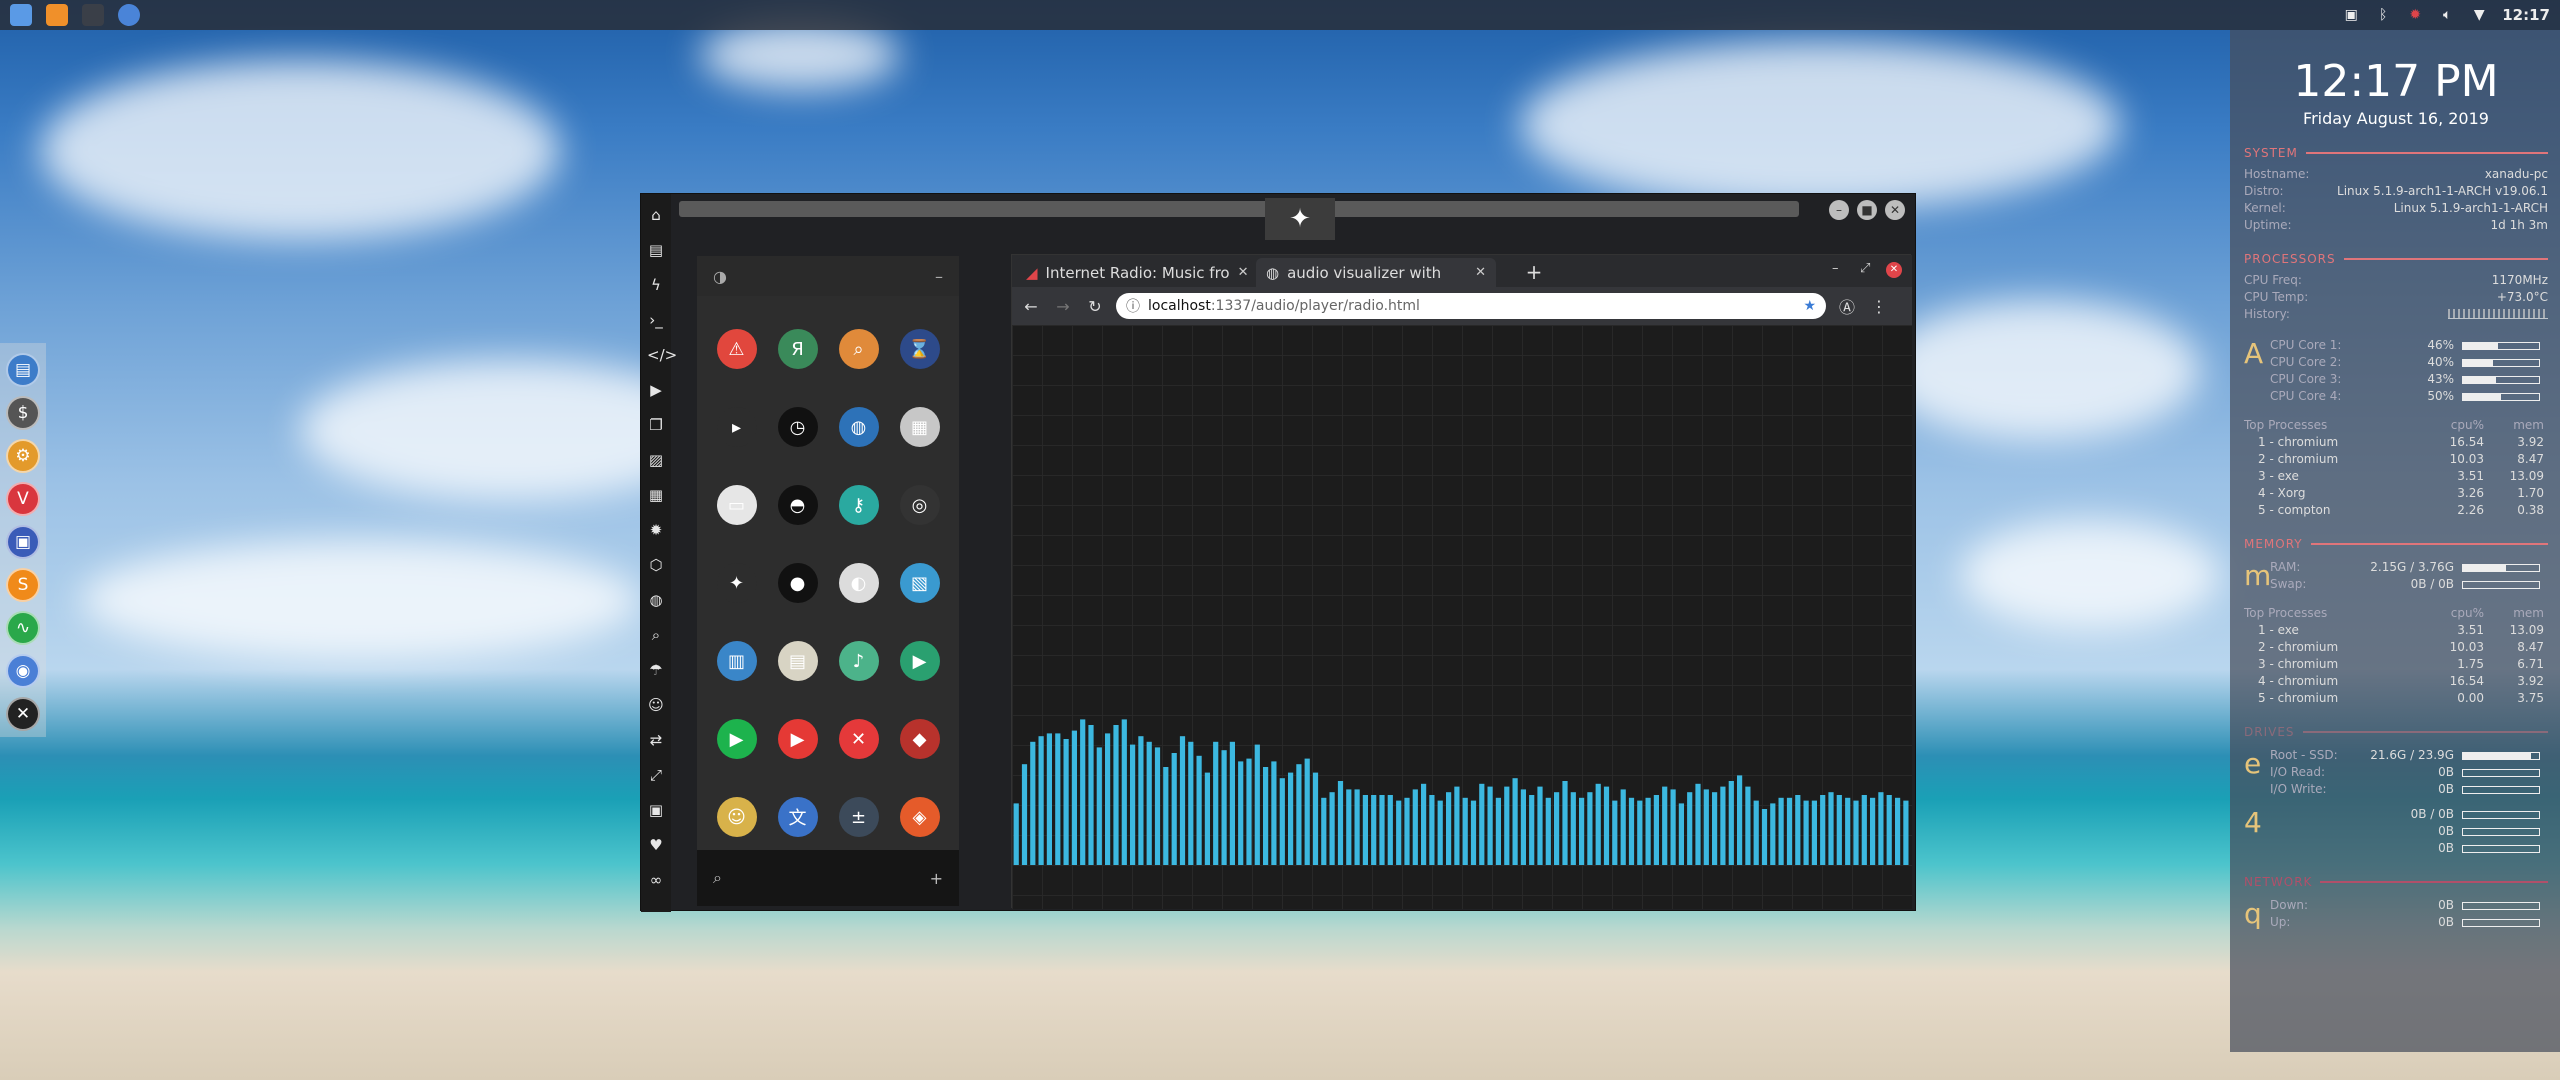 The width and height of the screenshot is (2560, 1080). Describe the element at coordinates (919, 739) in the screenshot. I see `ironman-app-icon: ◆` at that location.